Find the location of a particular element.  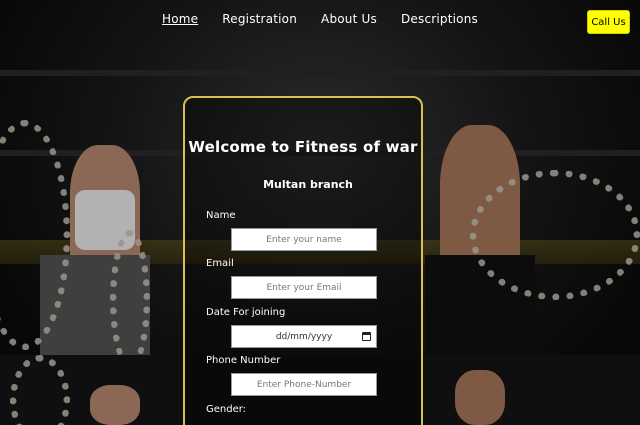

nav-about-us: About Us is located at coordinates (349, 22).